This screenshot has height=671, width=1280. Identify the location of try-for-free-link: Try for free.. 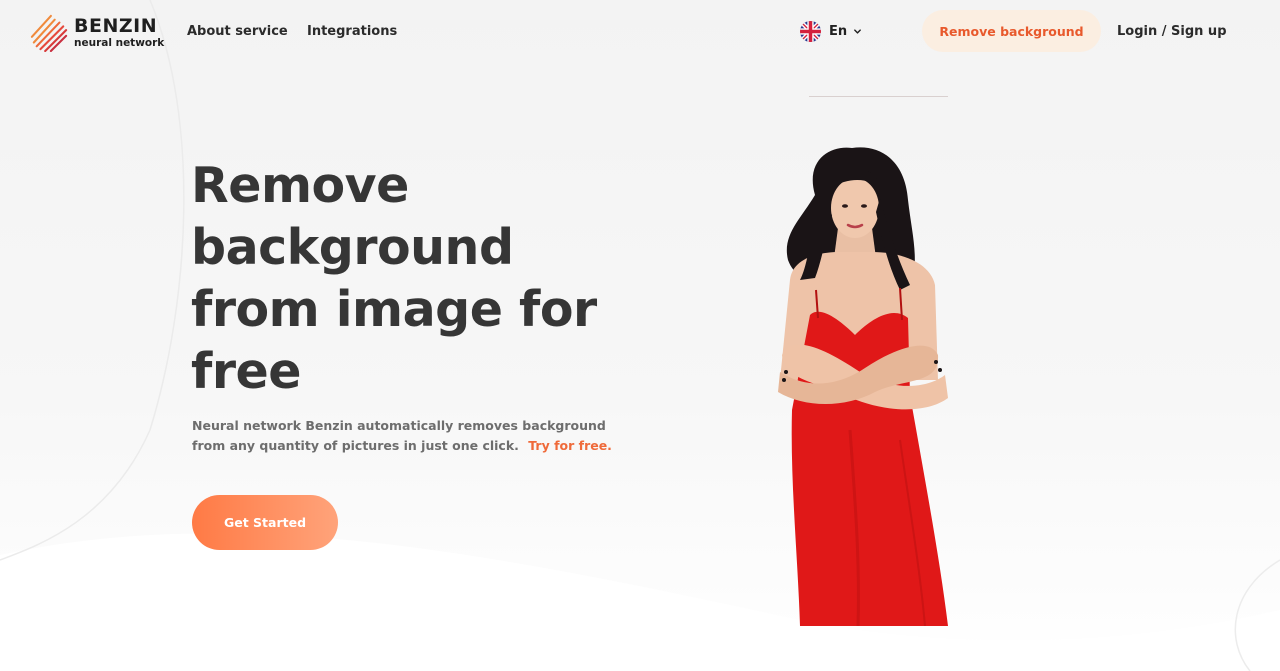
(570, 445).